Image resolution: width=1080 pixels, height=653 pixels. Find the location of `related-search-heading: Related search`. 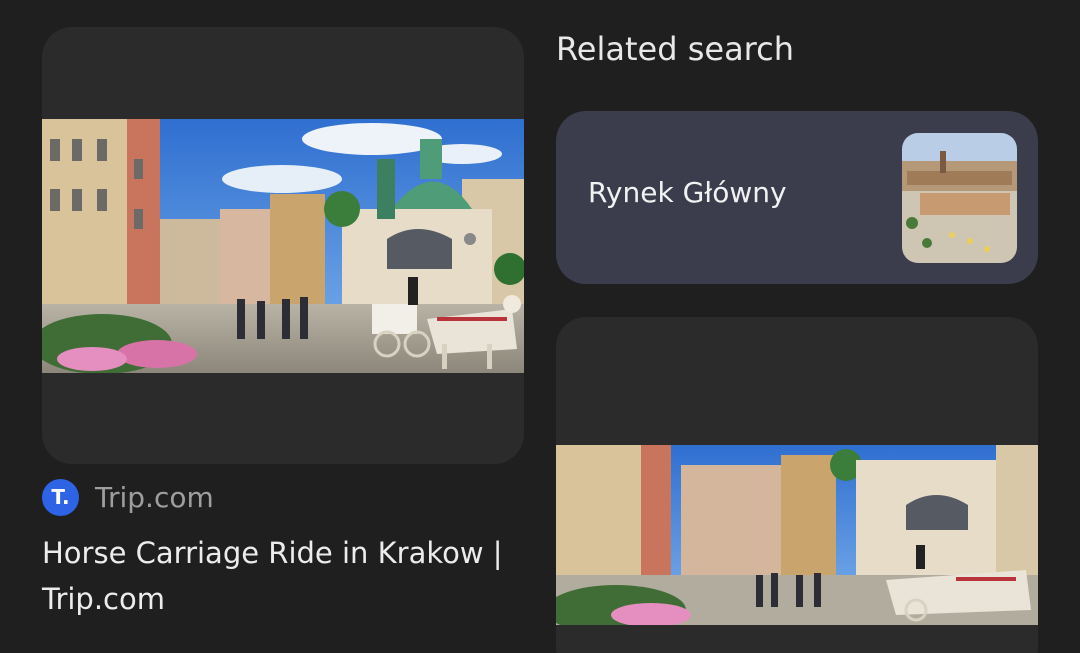

related-search-heading: Related search is located at coordinates (675, 49).